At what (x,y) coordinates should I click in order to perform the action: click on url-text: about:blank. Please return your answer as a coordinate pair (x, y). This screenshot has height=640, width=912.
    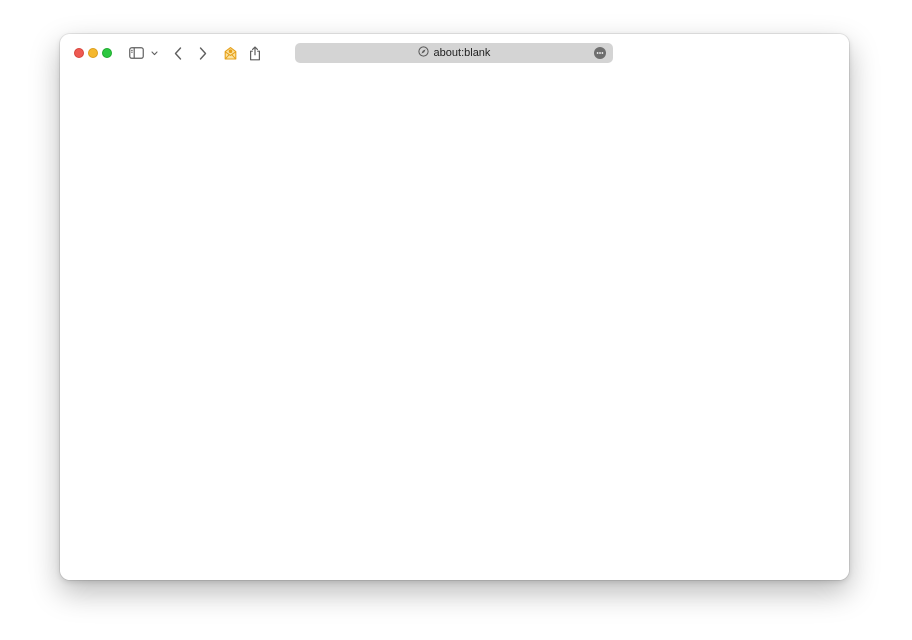
    Looking at the image, I should click on (462, 53).